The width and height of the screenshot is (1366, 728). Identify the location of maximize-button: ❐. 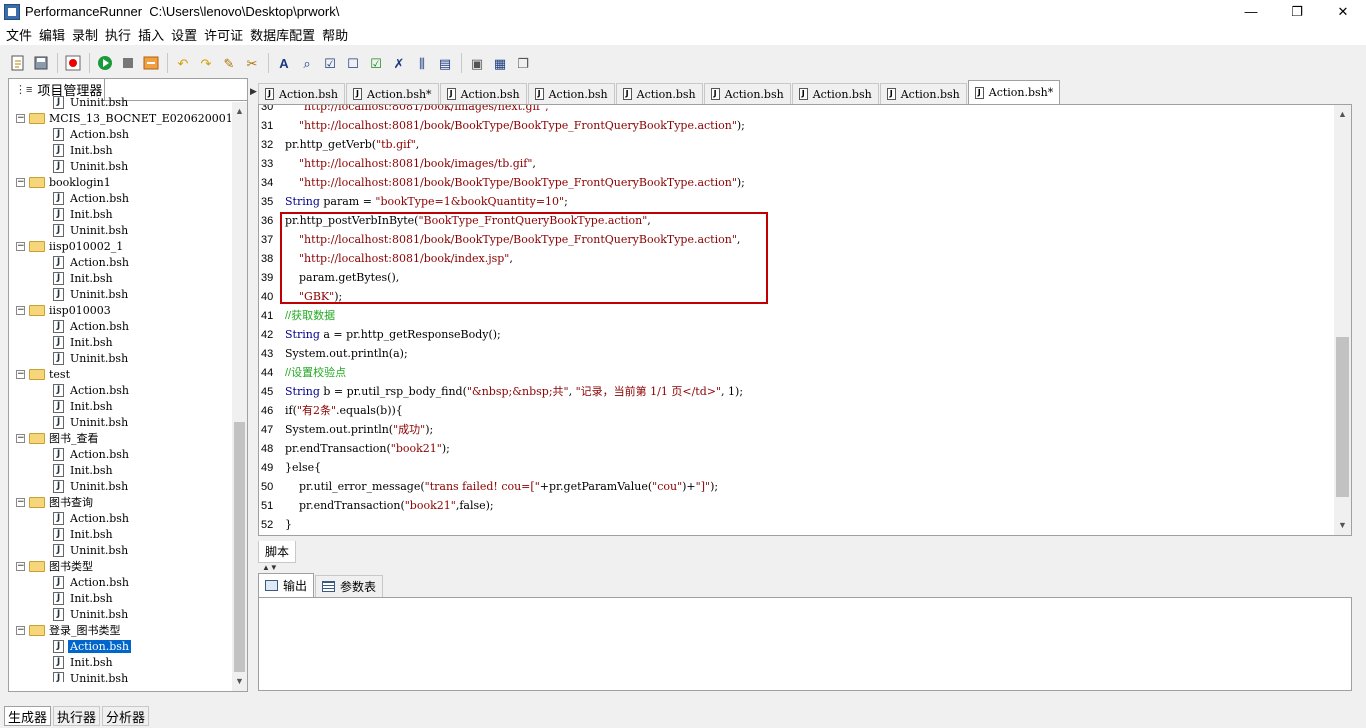
(1297, 11).